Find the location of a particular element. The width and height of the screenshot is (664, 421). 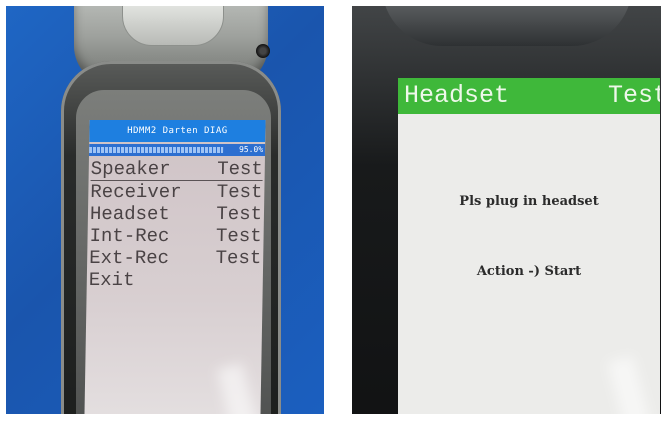

progress-text: 95.0% is located at coordinates (251, 149).